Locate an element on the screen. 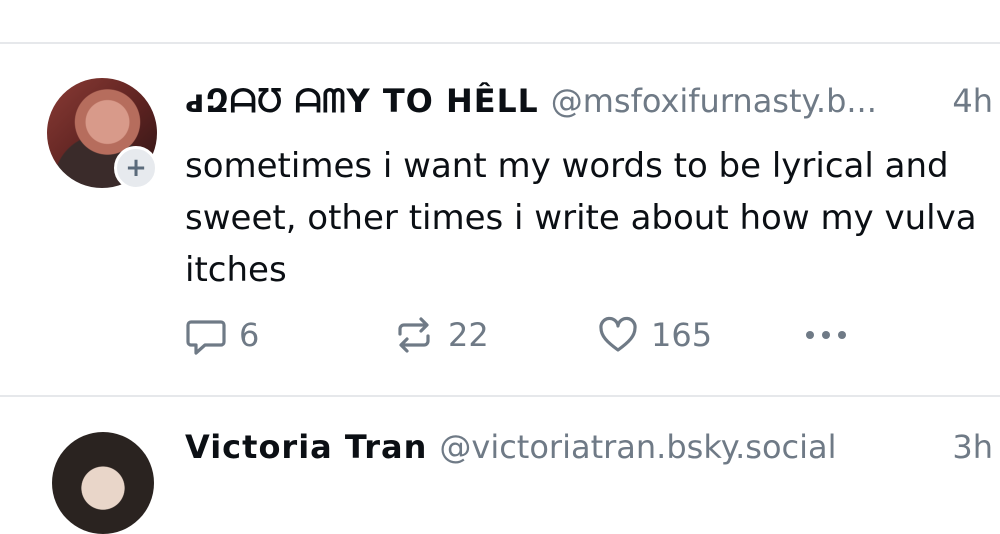  more-options-button is located at coordinates (826, 335).